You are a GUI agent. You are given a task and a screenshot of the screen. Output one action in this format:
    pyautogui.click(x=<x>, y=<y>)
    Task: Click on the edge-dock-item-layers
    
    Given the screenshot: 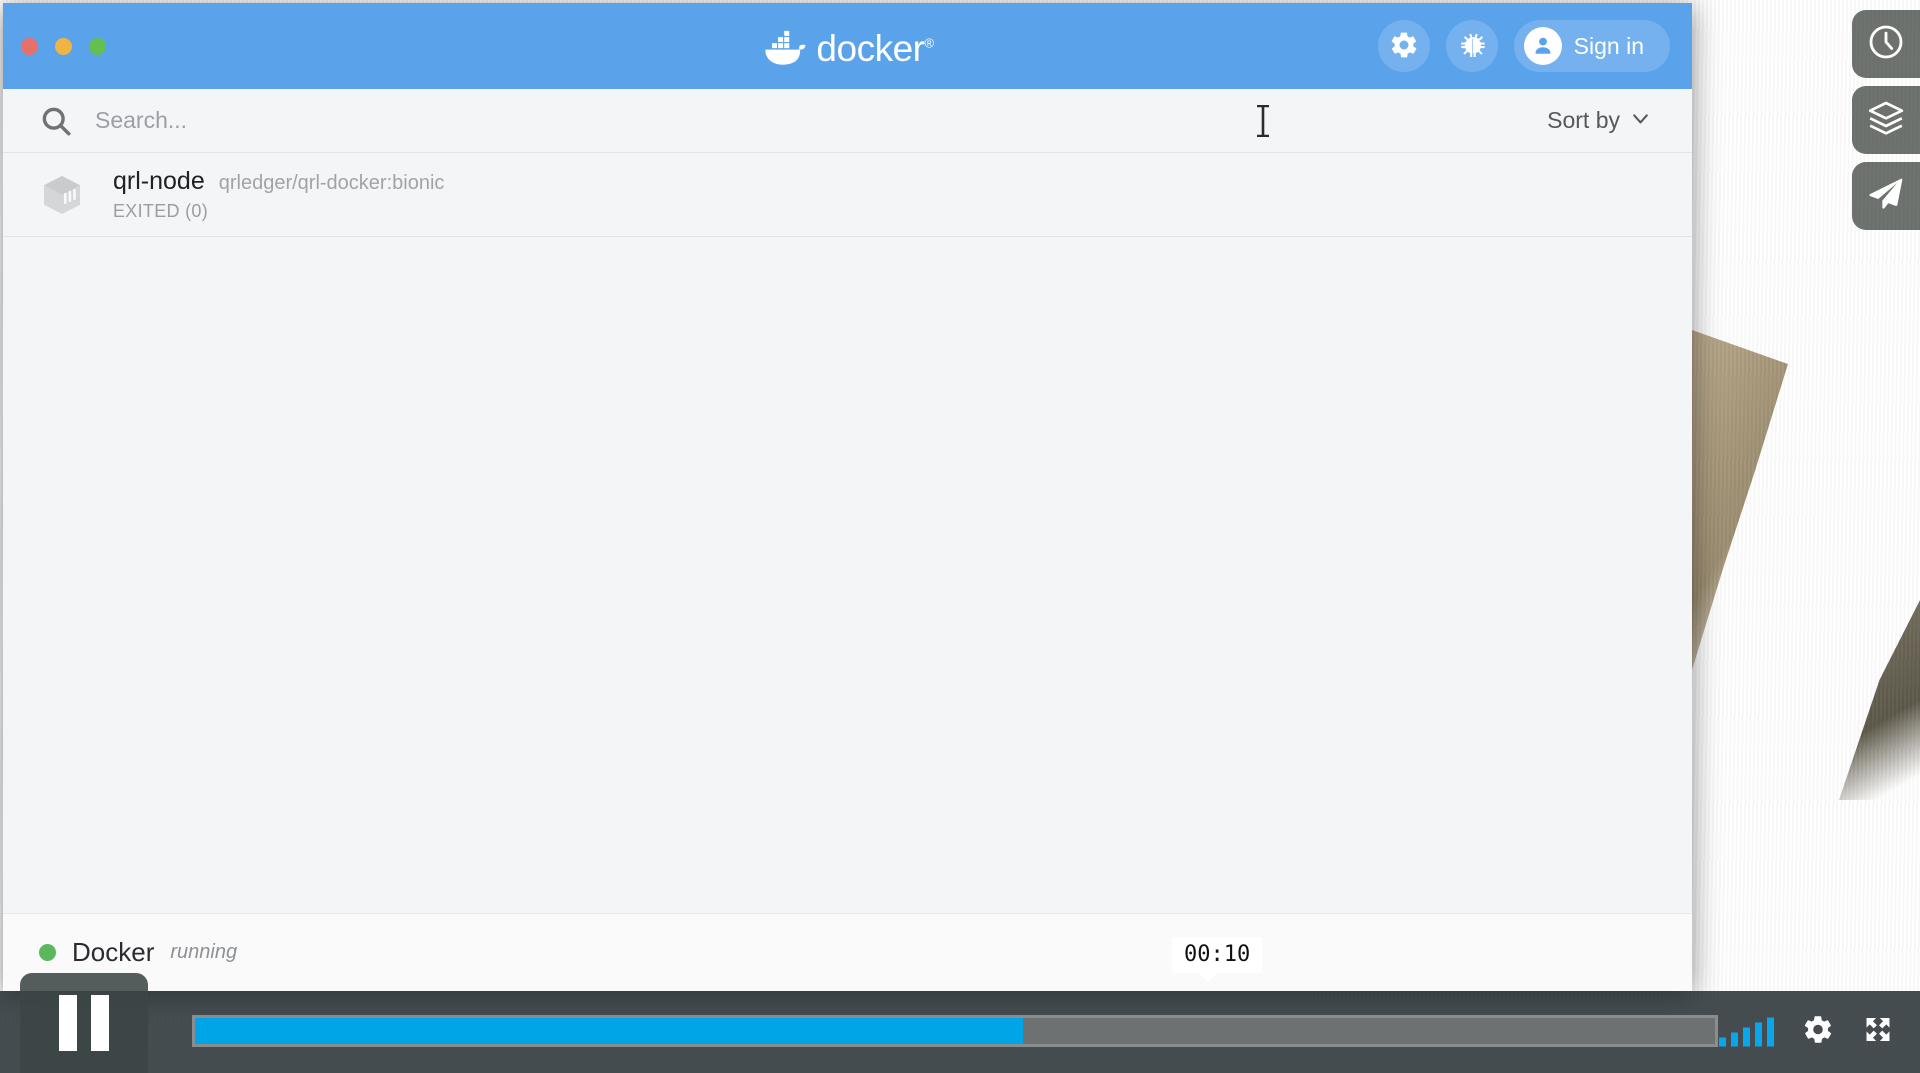 What is the action you would take?
    pyautogui.click(x=1886, y=120)
    